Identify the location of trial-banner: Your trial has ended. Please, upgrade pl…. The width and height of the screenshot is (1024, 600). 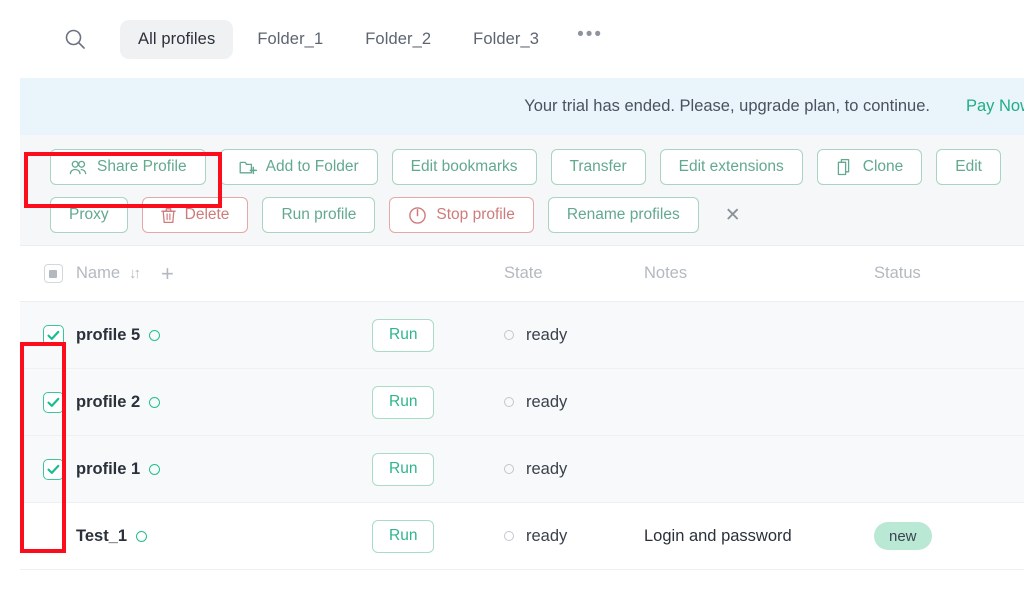
(522, 106).